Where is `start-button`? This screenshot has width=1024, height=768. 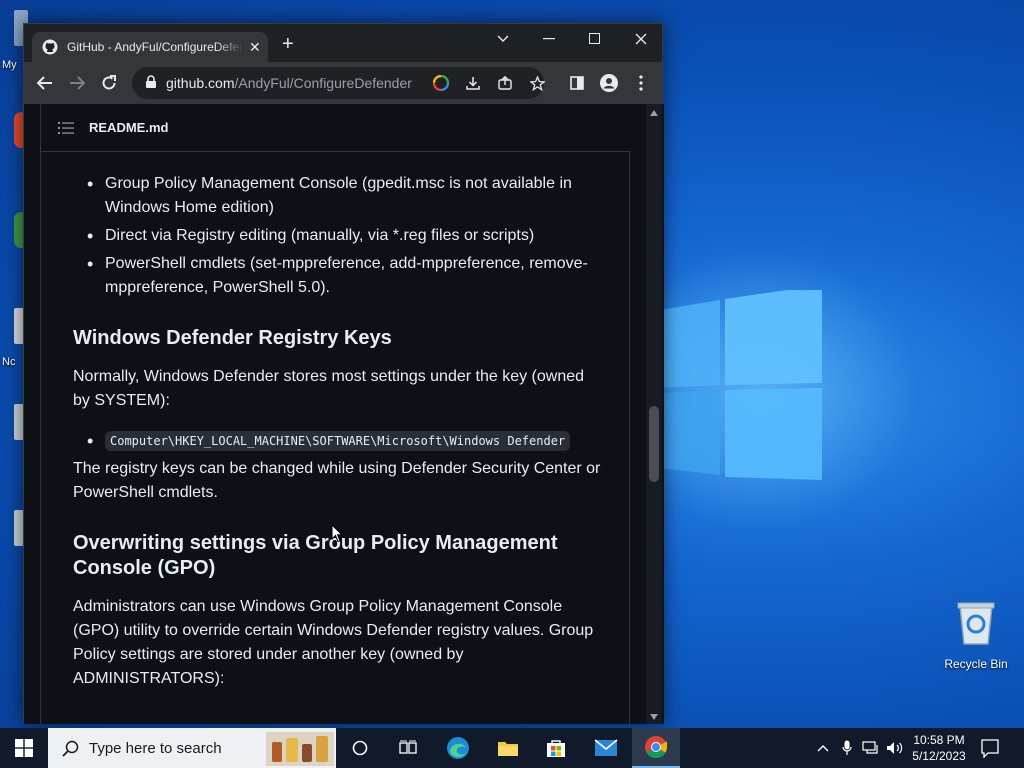
start-button is located at coordinates (24, 748).